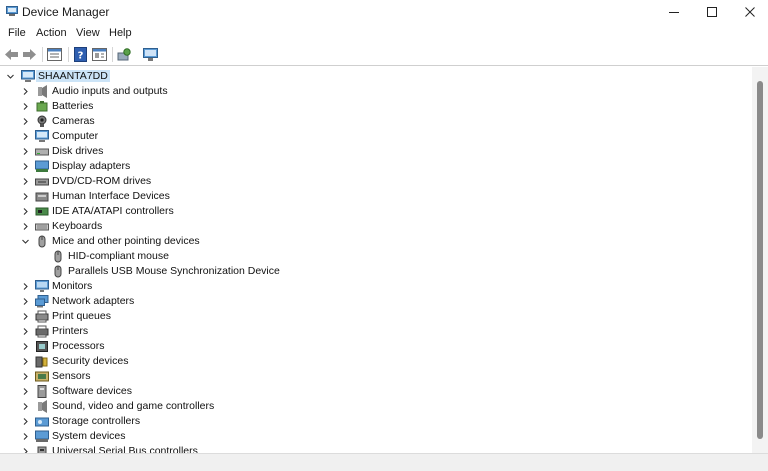 The width and height of the screenshot is (768, 471). I want to click on computer-icon, so click(42, 136).